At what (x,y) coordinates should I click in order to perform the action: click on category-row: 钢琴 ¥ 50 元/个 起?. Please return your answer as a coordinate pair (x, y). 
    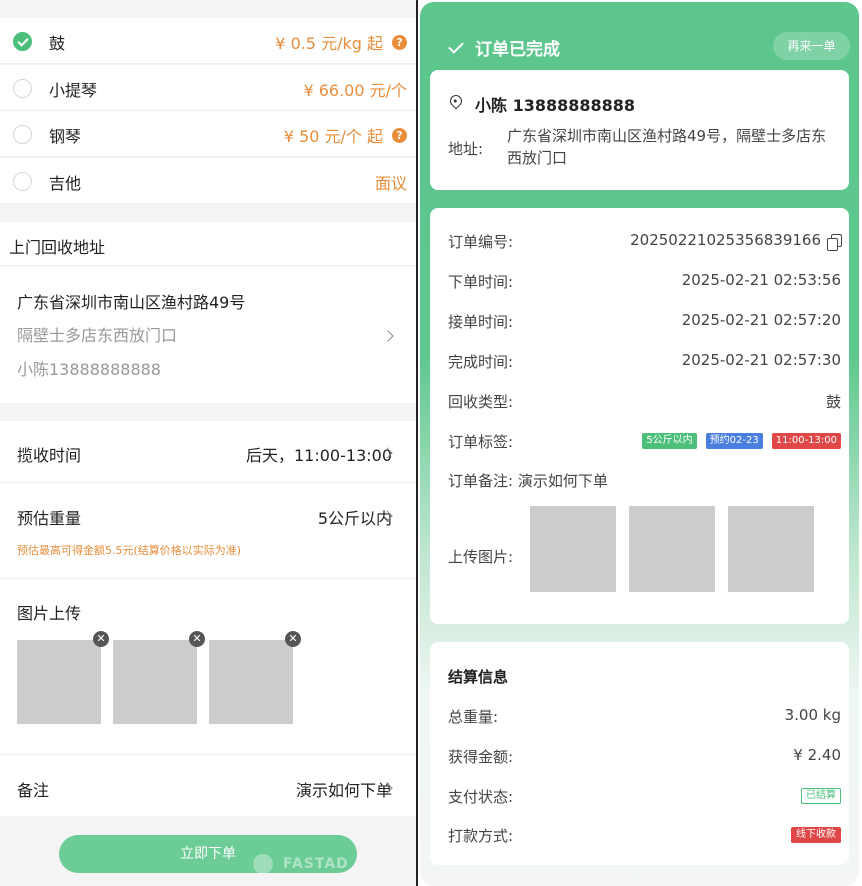
    Looking at the image, I should click on (208, 134).